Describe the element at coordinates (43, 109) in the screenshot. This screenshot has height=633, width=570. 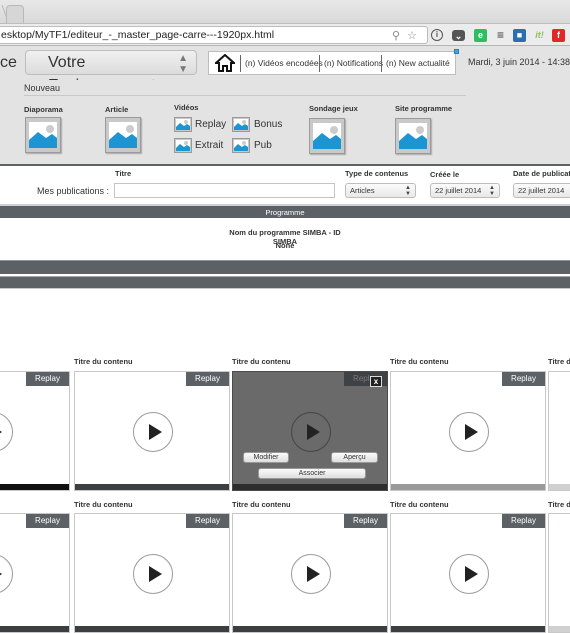
I see `diaporama-label: Diaporama` at that location.